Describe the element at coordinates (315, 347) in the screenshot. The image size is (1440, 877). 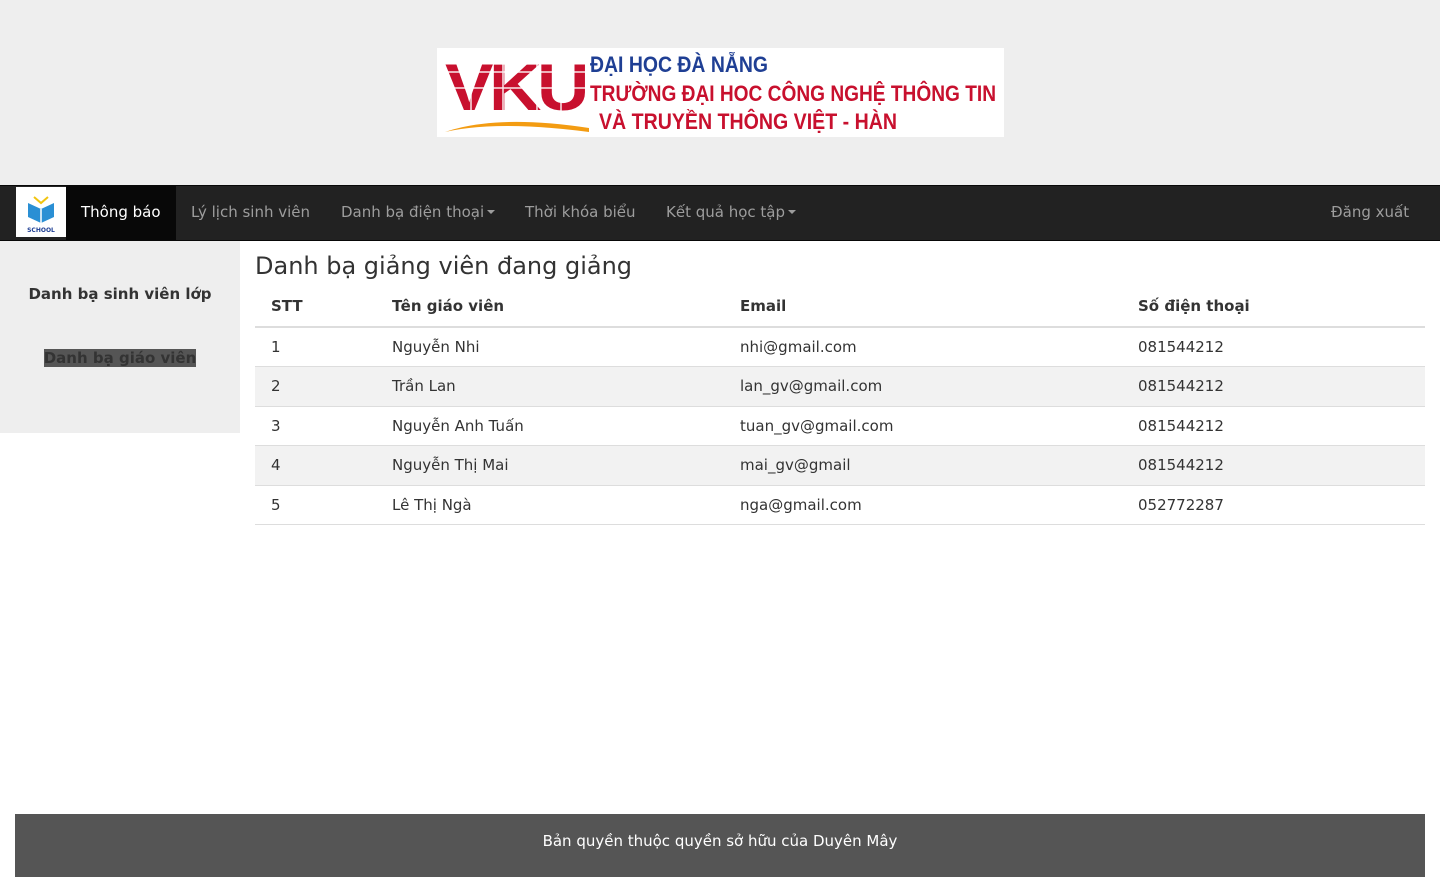
I see `cell-stt: 1` at that location.